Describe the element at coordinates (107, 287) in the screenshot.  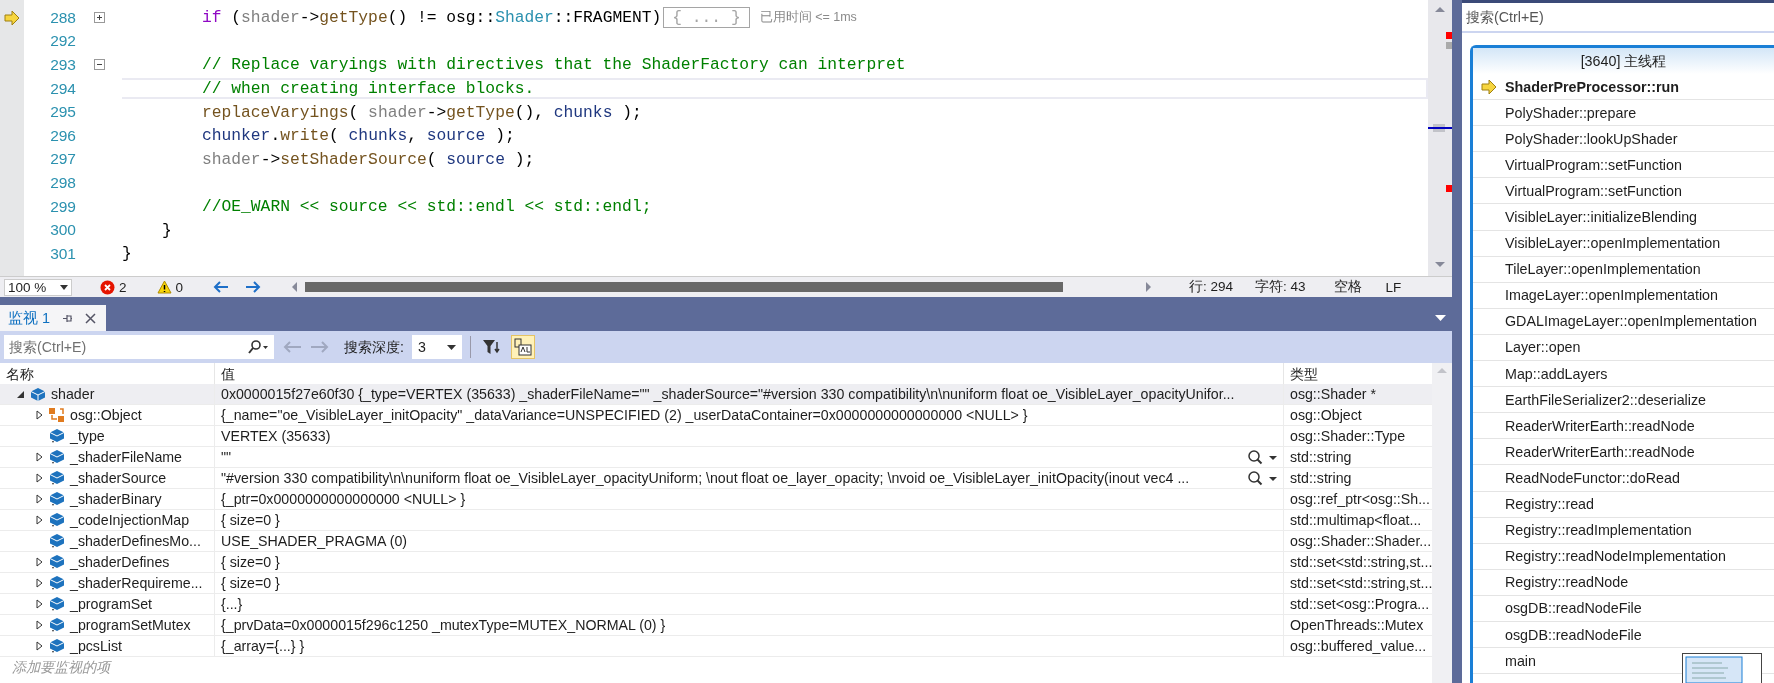
I see `error-icon` at that location.